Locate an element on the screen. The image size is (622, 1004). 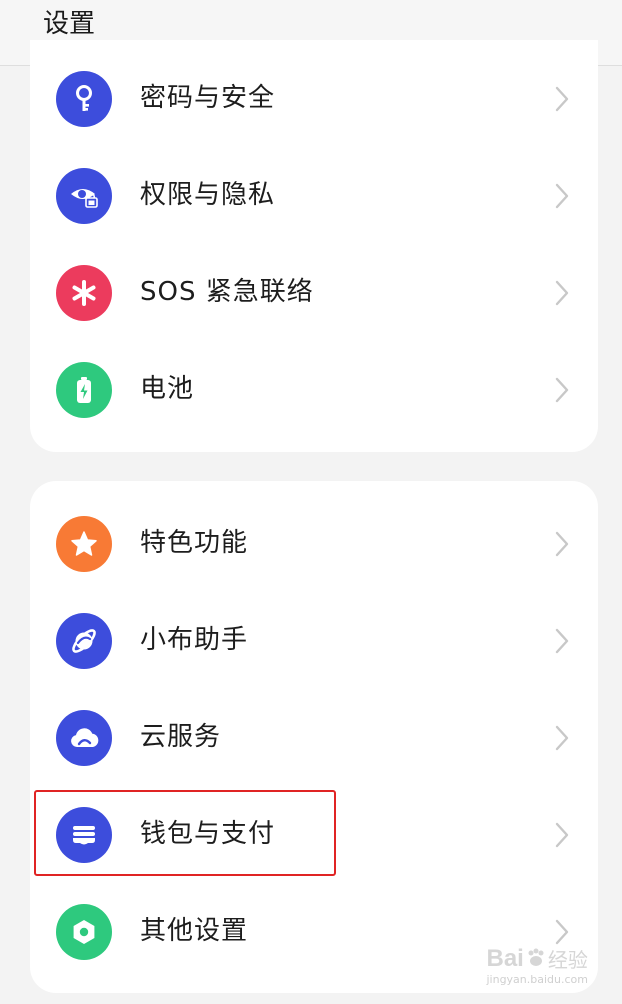
settings-item-battery: 电池 is located at coordinates (314, 389).